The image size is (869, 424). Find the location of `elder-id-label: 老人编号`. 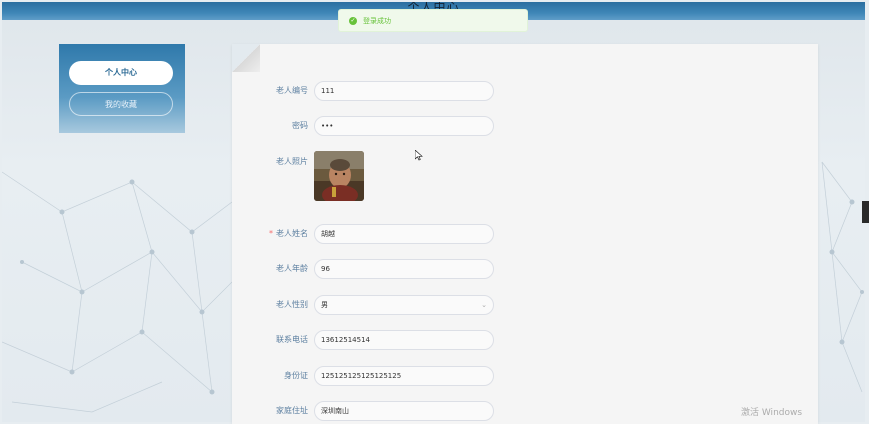

elder-id-label: 老人编号 is located at coordinates (292, 90).